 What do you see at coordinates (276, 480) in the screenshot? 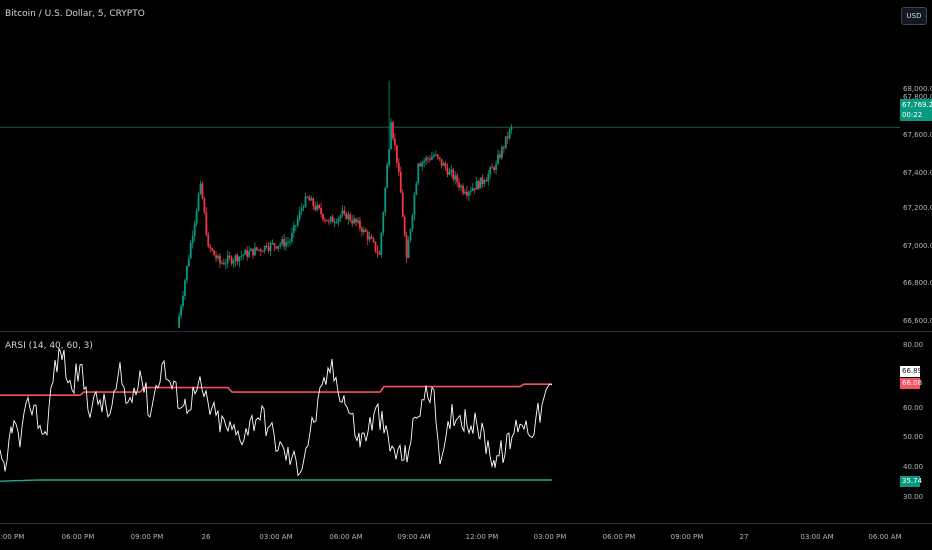
I see `lower-band-line` at bounding box center [276, 480].